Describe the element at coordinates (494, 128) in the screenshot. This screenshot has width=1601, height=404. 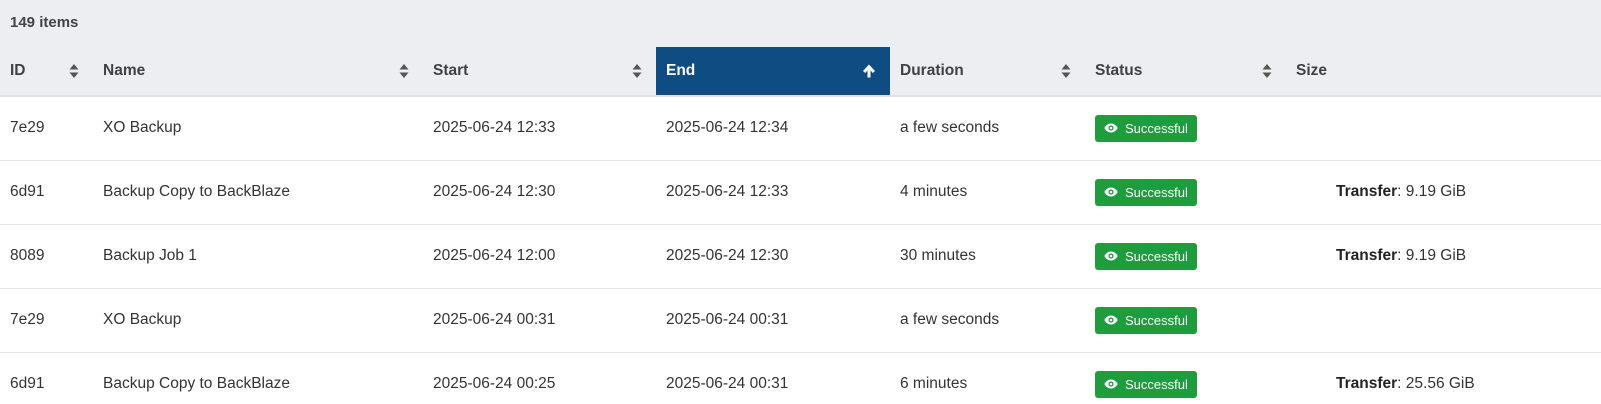
I see `cell-start: 2025-06-24 12:33` at that location.